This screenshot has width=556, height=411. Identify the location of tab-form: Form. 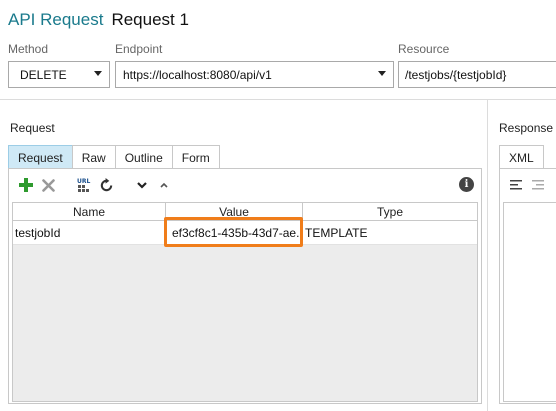
(195, 157).